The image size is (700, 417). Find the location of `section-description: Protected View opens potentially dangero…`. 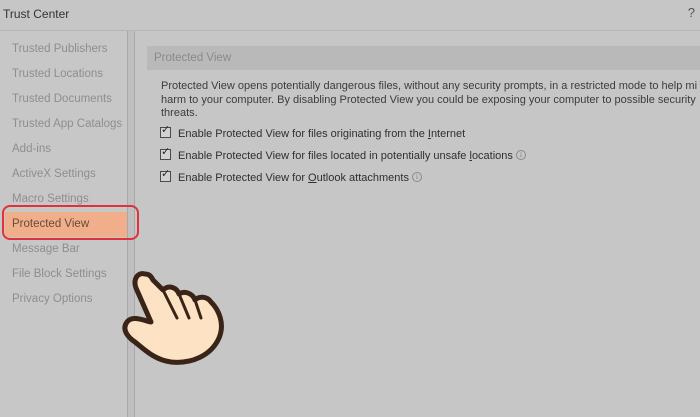

section-description: Protected View opens potentially dangero… is located at coordinates (429, 99).